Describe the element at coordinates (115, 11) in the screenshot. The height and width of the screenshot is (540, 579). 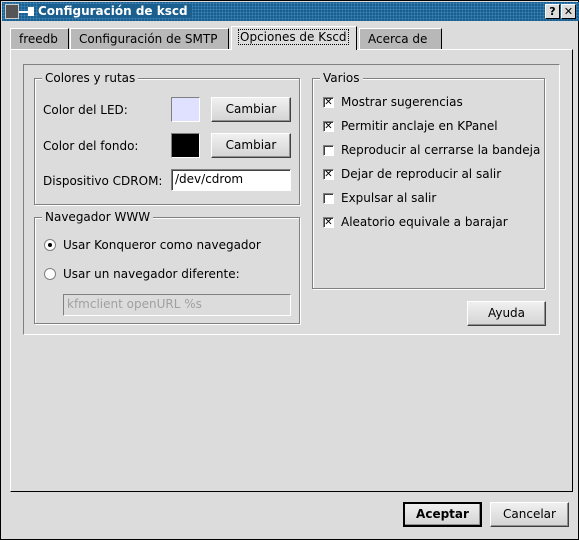
I see `window-title: Configuración de kscd` at that location.